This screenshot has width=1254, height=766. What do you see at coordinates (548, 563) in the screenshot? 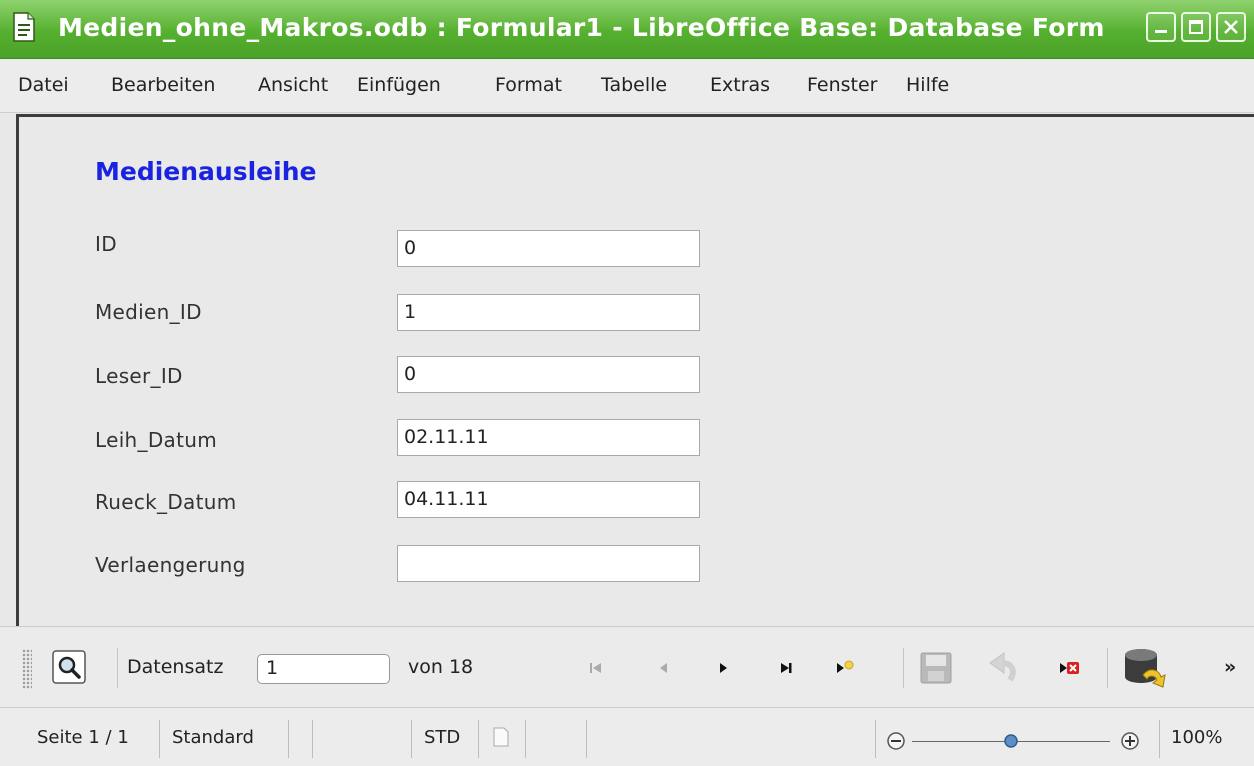
I see `verlaengerung-field` at bounding box center [548, 563].